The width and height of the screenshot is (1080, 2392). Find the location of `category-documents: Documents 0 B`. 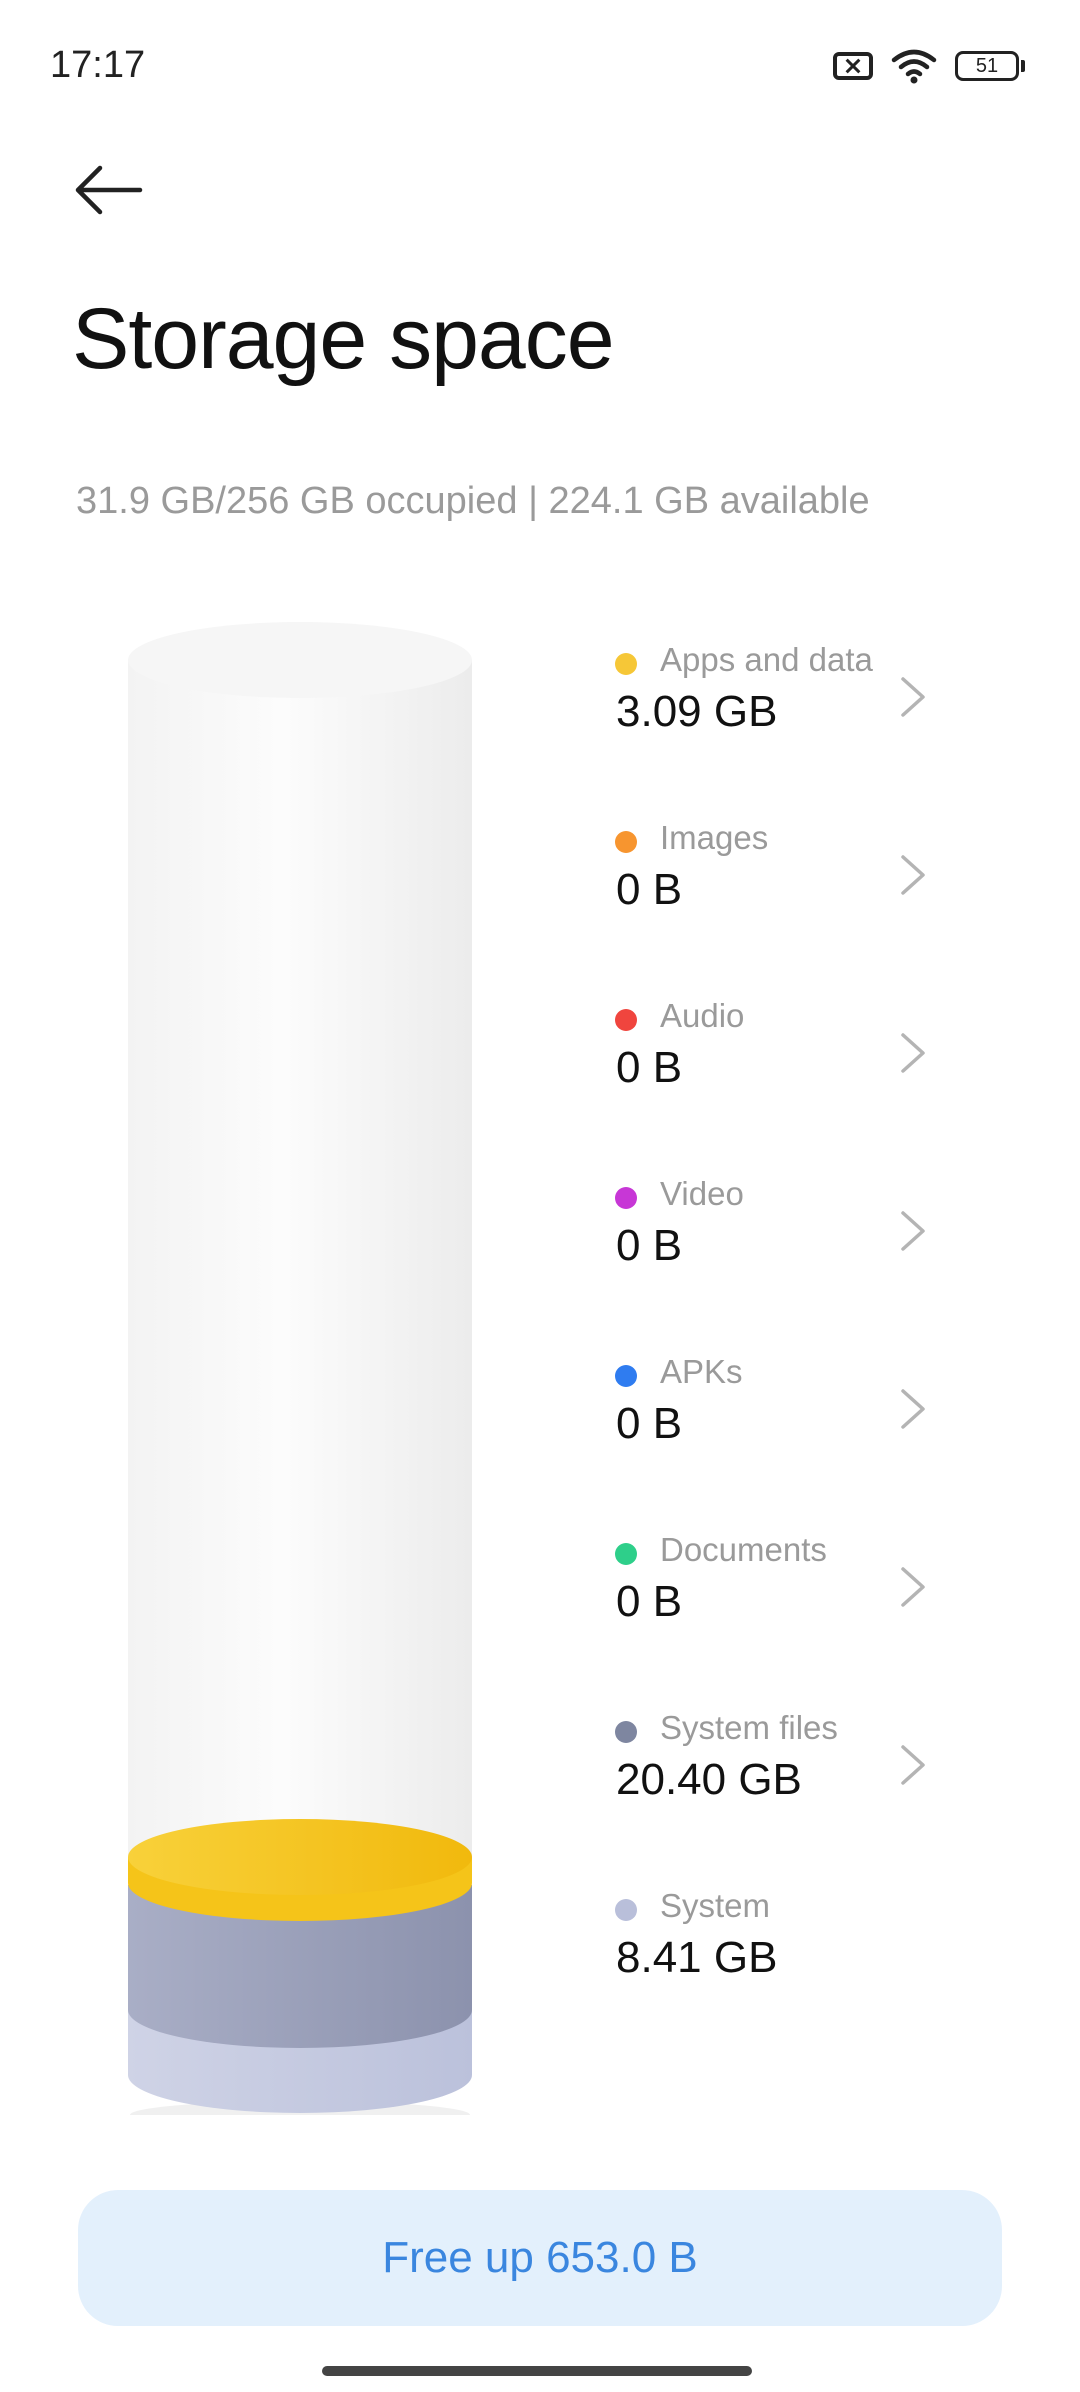

category-documents: Documents 0 B is located at coordinates (777, 1614).